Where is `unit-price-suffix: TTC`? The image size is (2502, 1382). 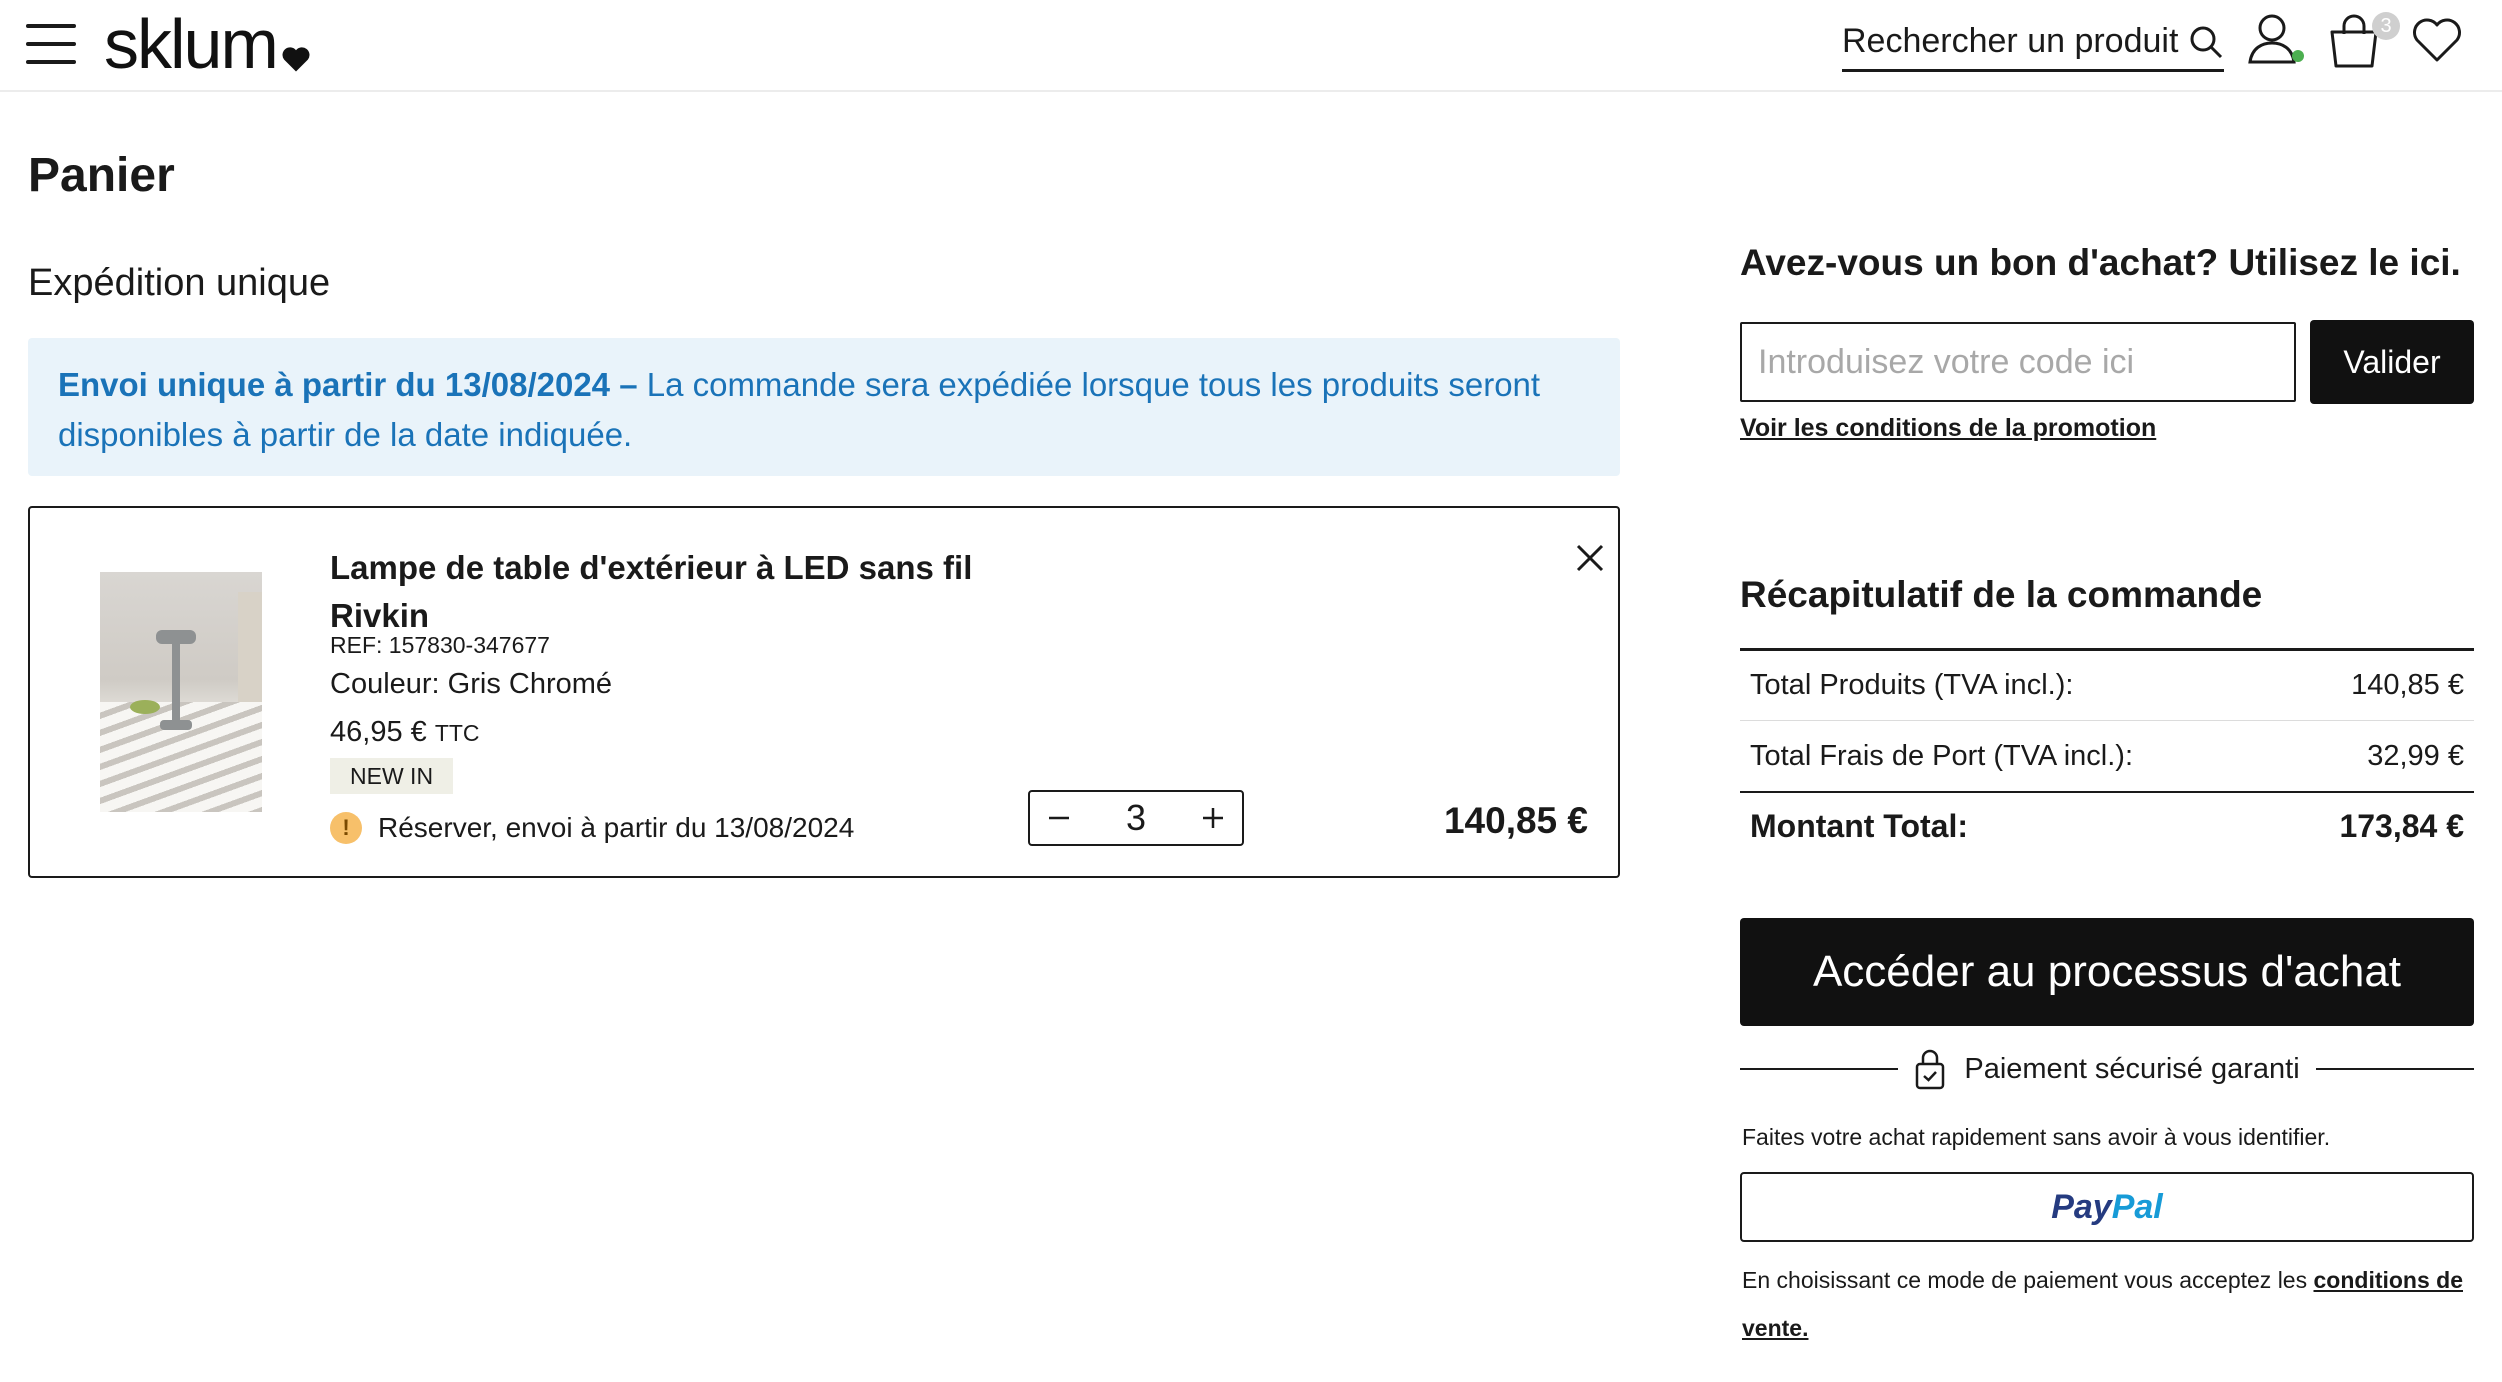 unit-price-suffix: TTC is located at coordinates (457, 733).